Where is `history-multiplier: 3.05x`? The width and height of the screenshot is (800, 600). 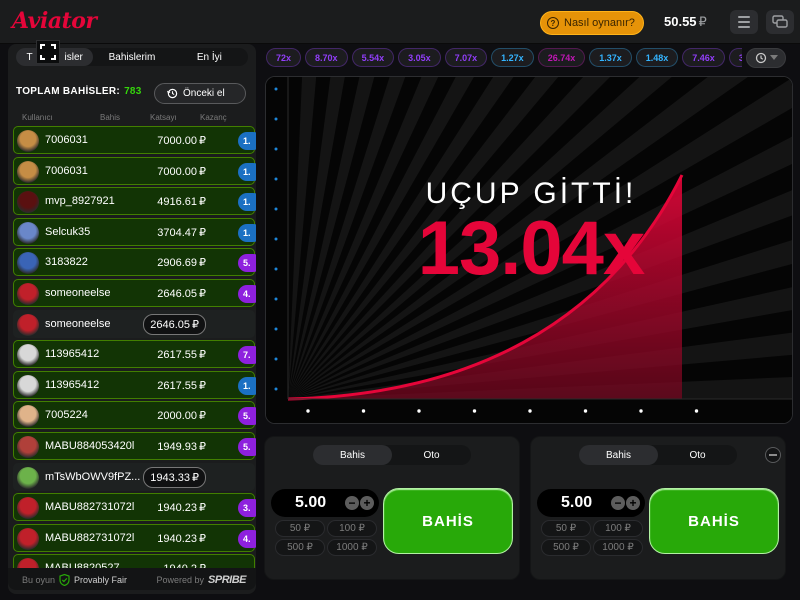
history-multiplier: 3.05x is located at coordinates (419, 57).